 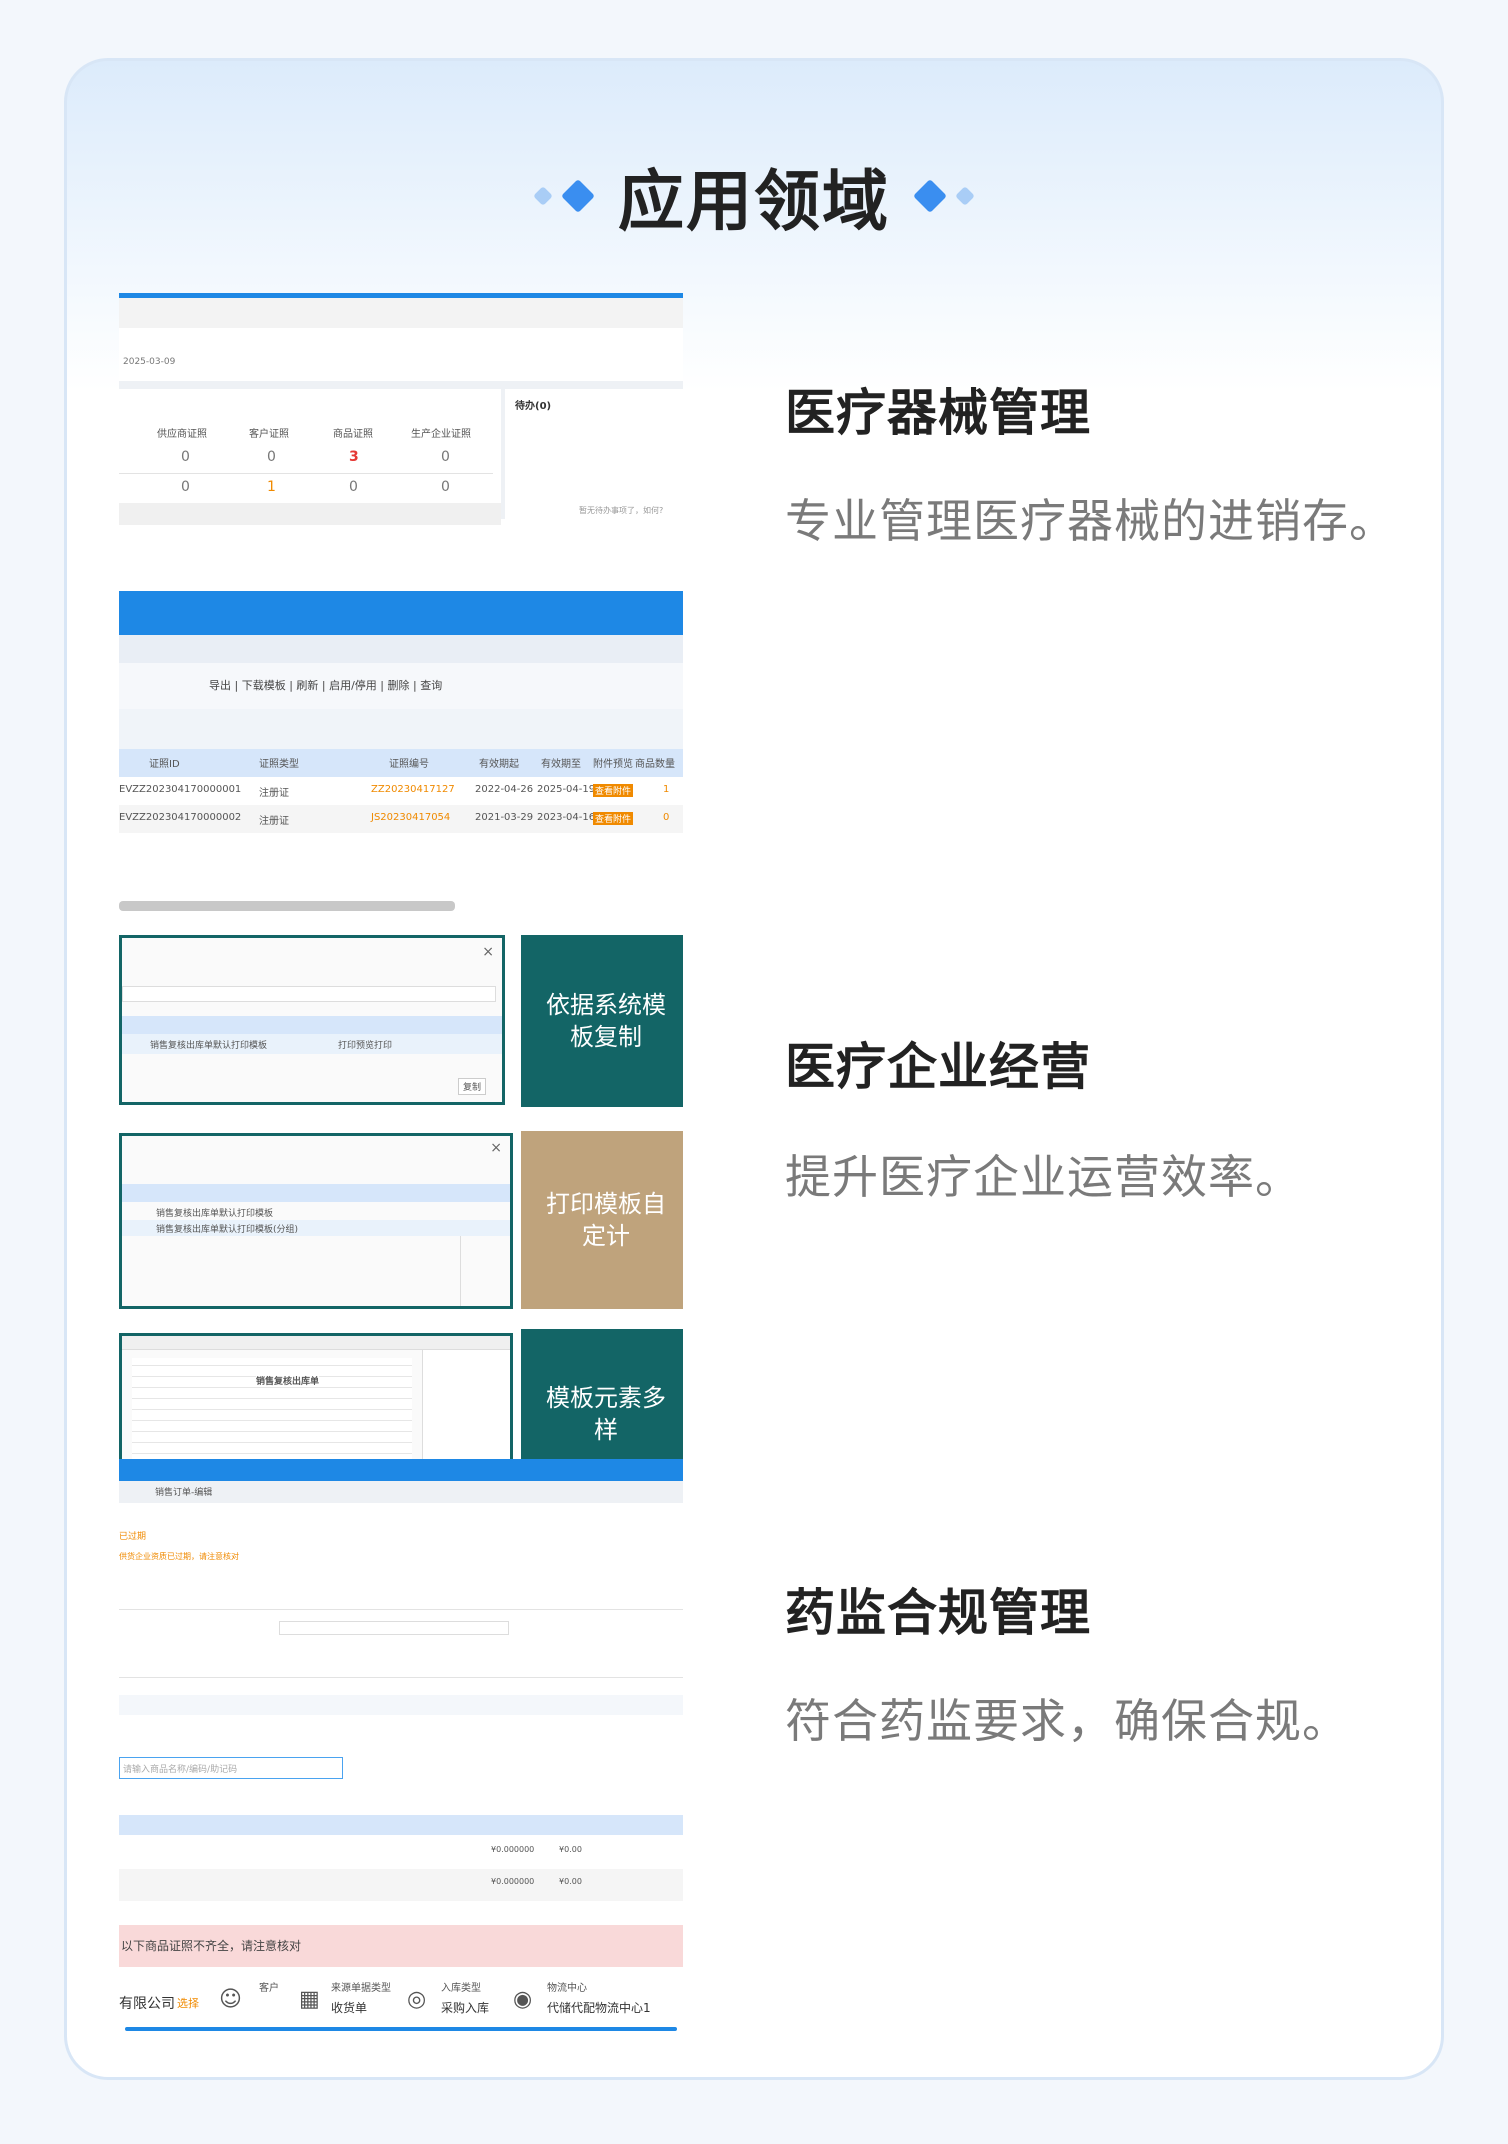 What do you see at coordinates (567, 1988) in the screenshot?
I see `logistics-label: 物流中心` at bounding box center [567, 1988].